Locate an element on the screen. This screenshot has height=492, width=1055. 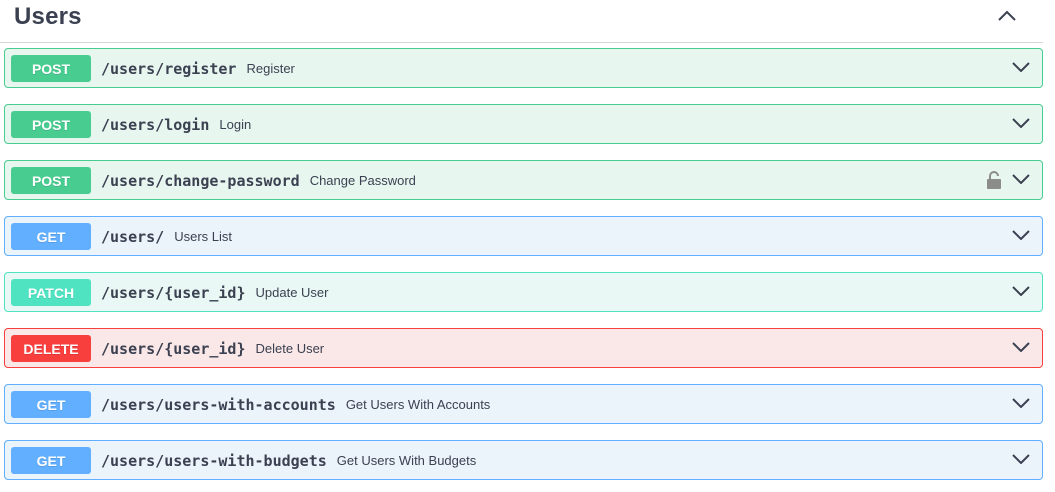
endpoint-summary: Change Password is located at coordinates (362, 180).